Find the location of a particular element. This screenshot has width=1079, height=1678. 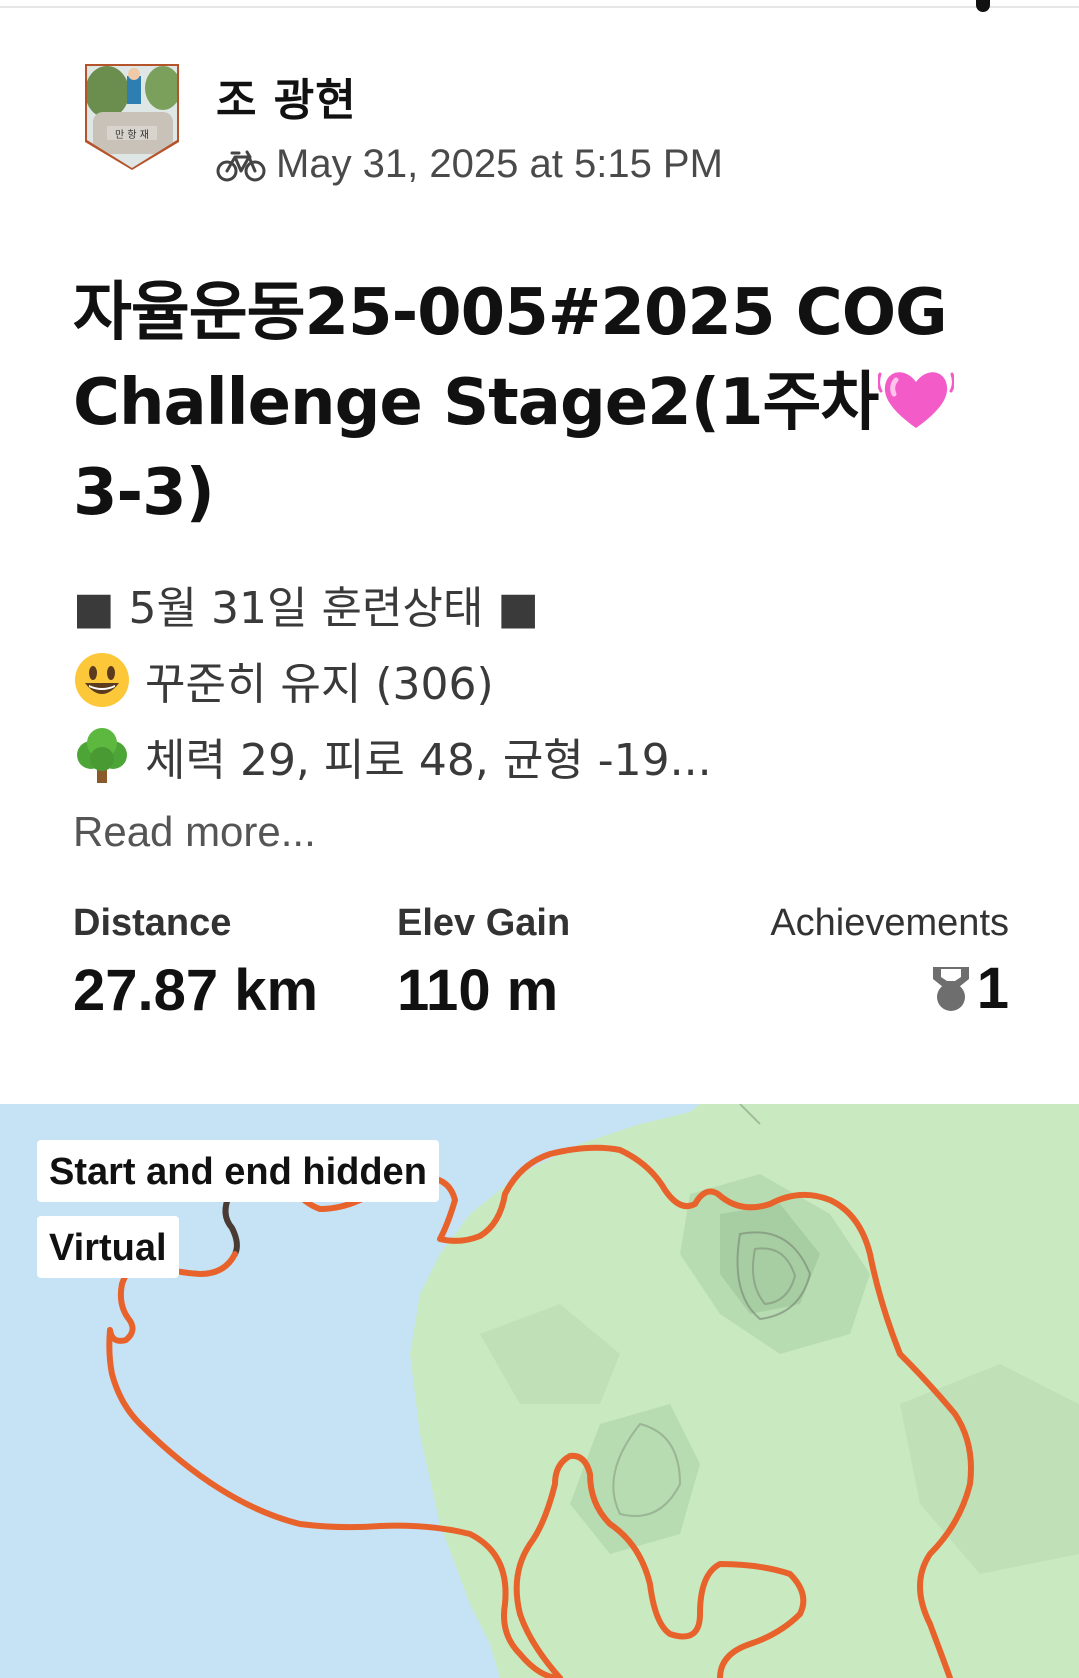

activity-header: 만 항 재 조 광현 May 31, 2025 at 5:15 PM is located at coordinates (543, 125).